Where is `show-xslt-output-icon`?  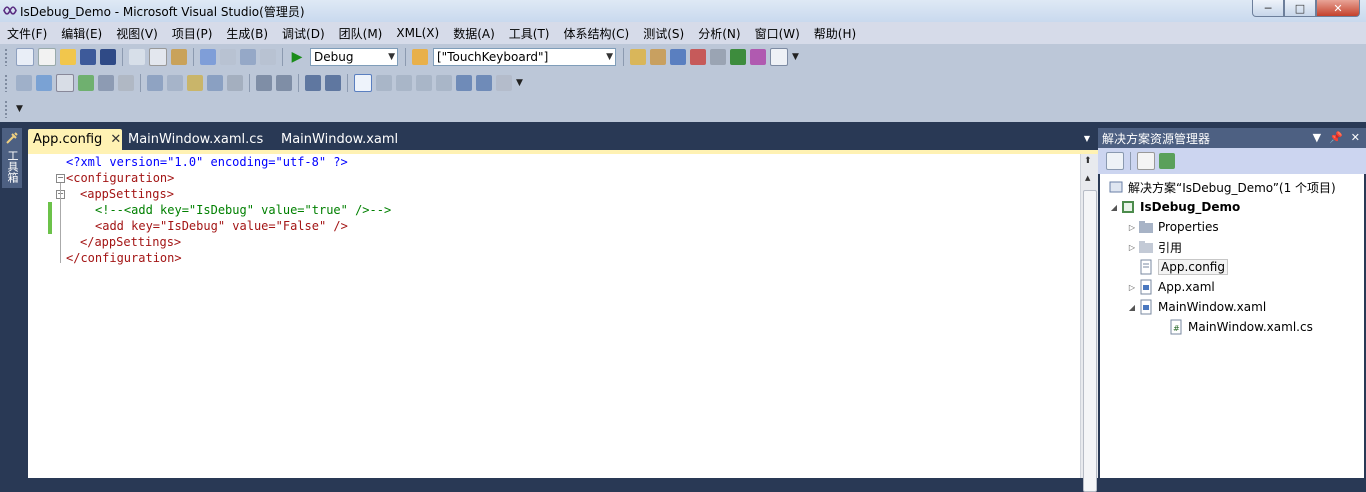 show-xslt-output-icon is located at coordinates (65, 83).